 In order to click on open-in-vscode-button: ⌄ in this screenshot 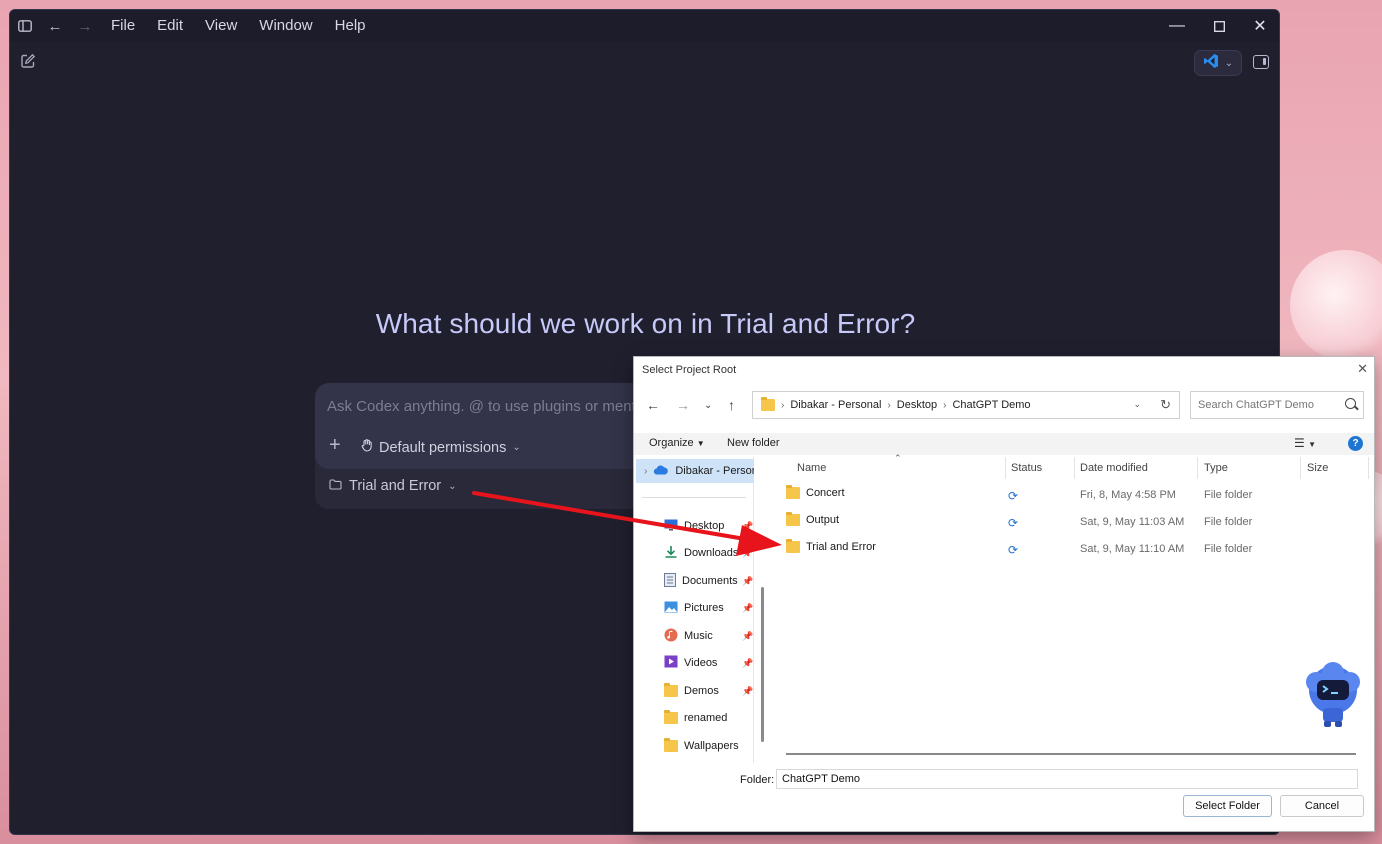, I will do `click(1218, 63)`.